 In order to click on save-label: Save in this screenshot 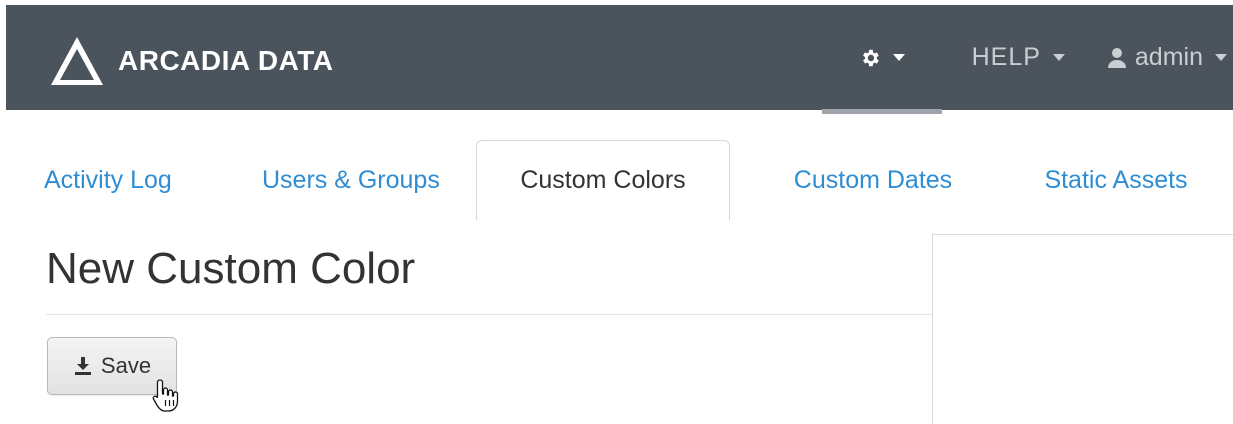, I will do `click(126, 365)`.